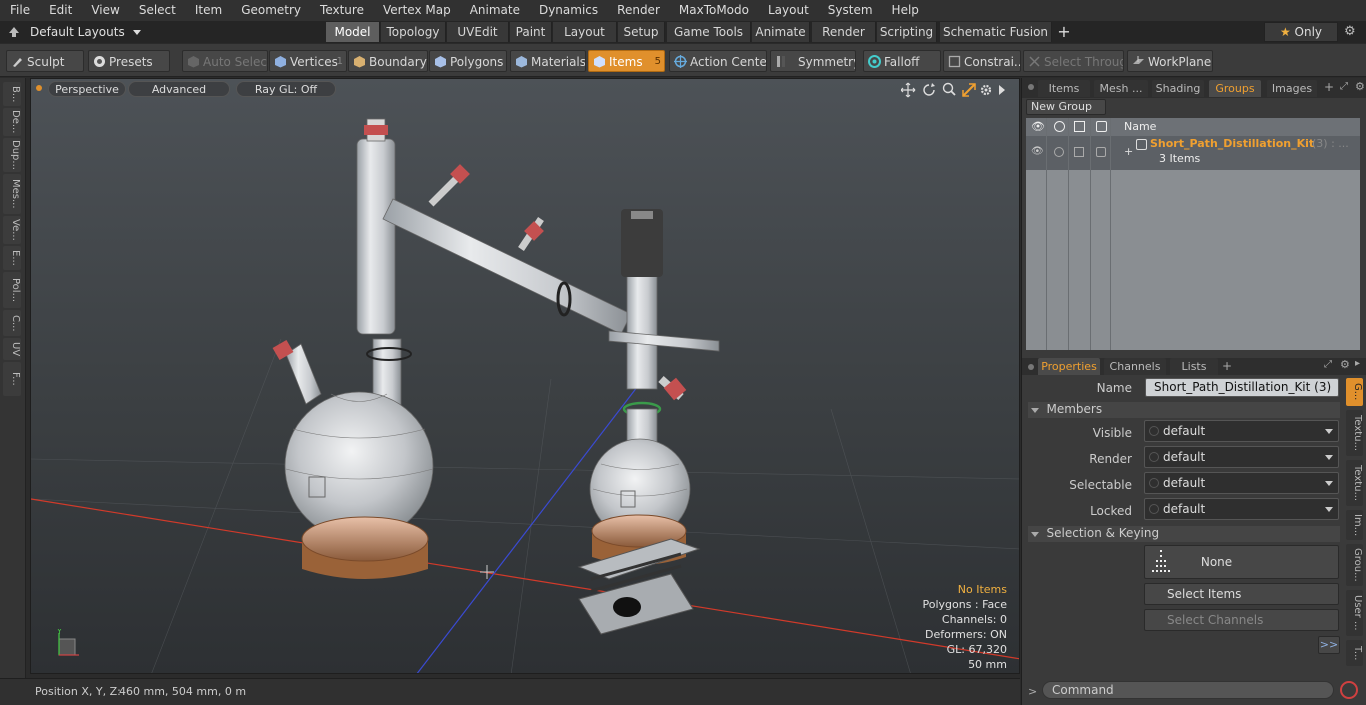 The image size is (1366, 705). I want to click on members-section-header: Members, so click(1184, 410).